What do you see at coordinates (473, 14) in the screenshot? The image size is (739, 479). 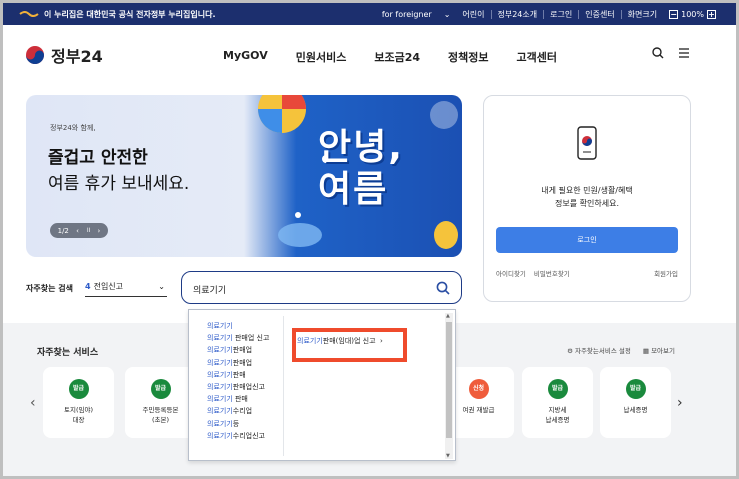 I see `kids-link: 어린이` at bounding box center [473, 14].